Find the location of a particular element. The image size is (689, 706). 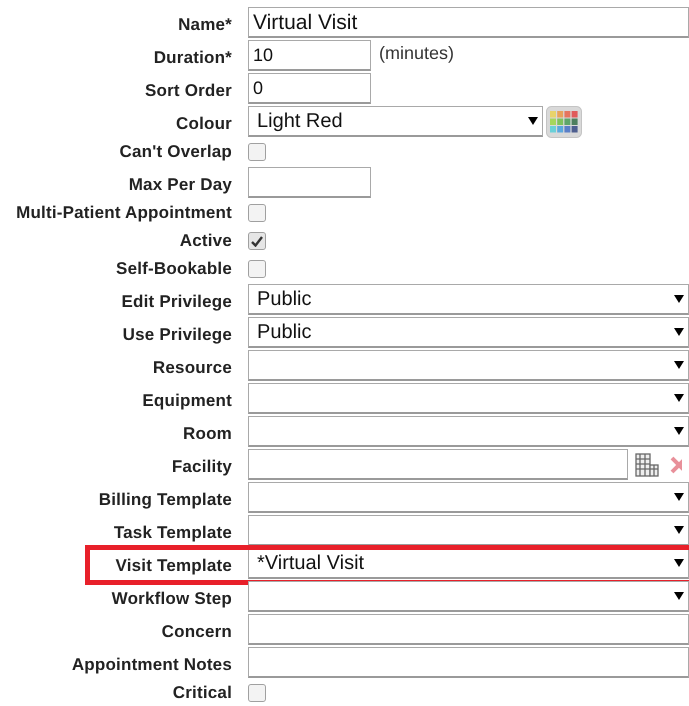

field-label: Active is located at coordinates (205, 241).